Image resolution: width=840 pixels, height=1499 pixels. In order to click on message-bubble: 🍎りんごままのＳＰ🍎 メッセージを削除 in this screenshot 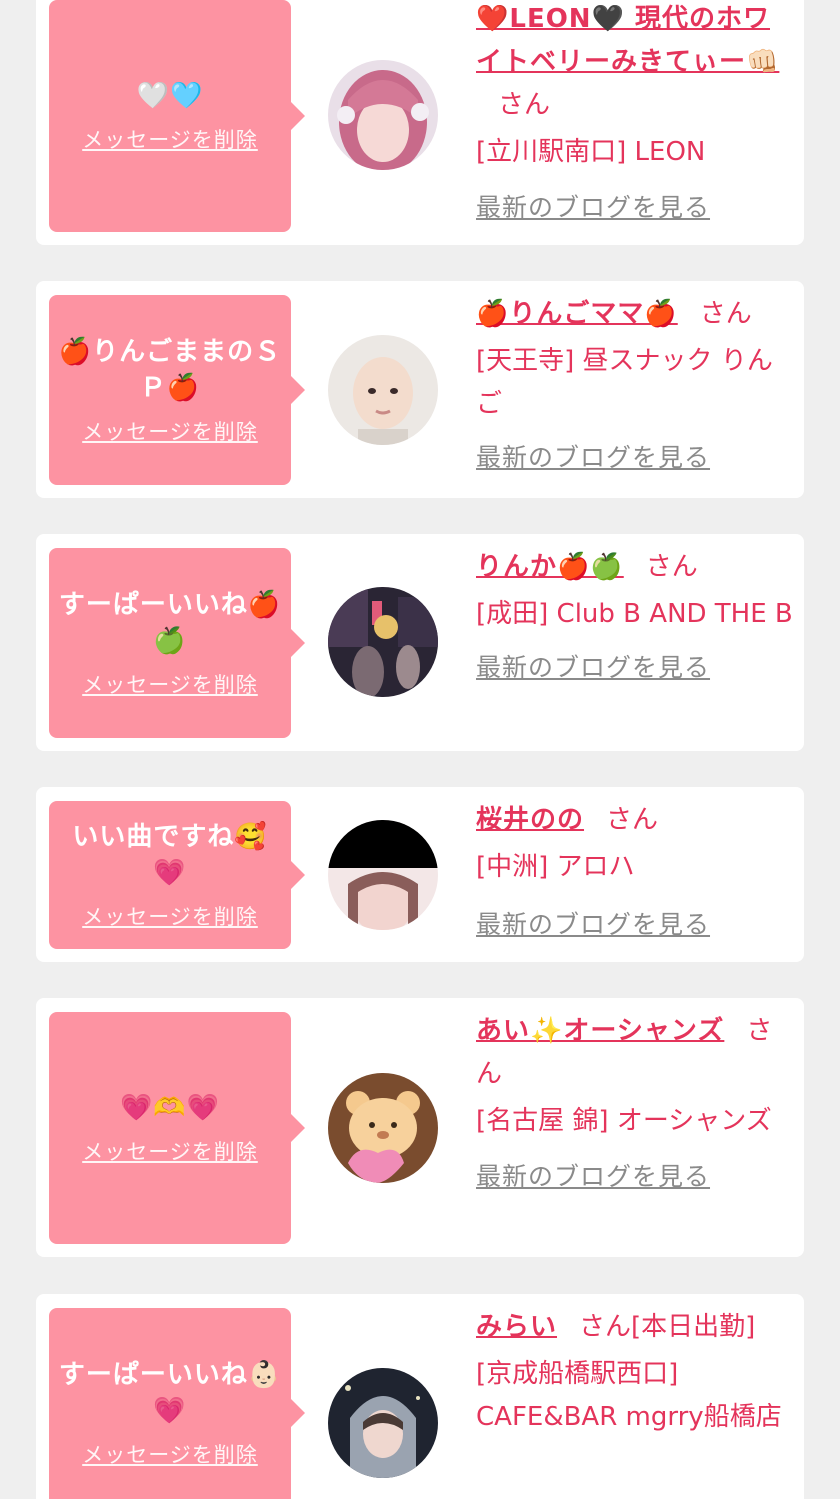, I will do `click(177, 390)`.